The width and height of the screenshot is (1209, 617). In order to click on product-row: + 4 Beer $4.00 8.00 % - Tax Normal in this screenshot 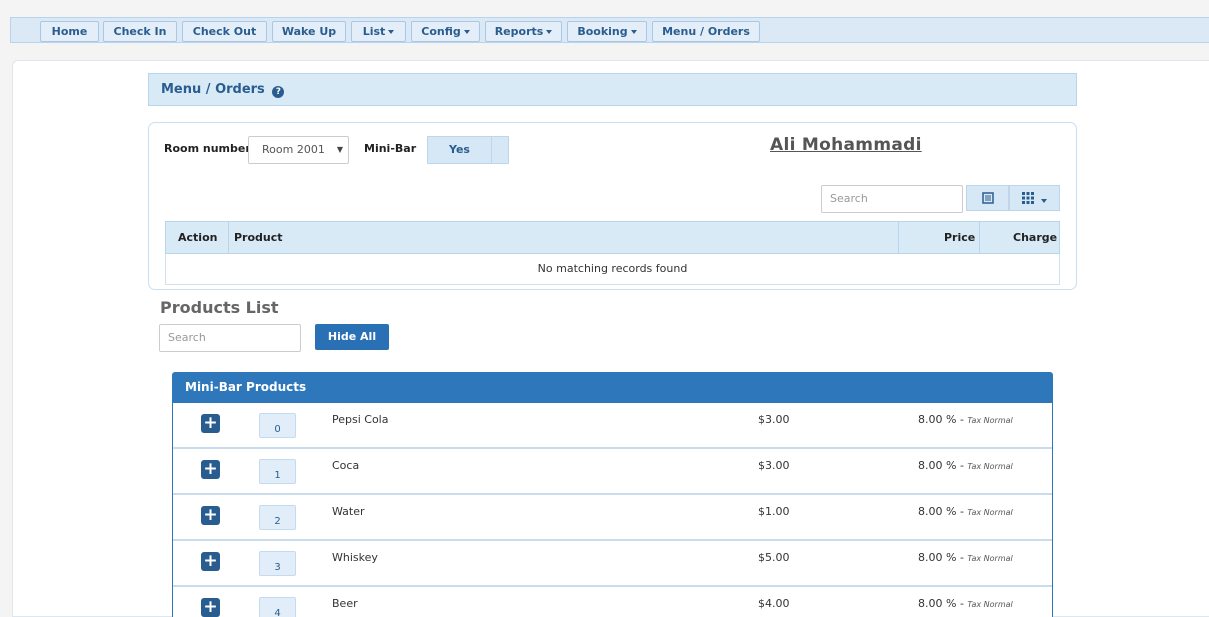, I will do `click(612, 602)`.